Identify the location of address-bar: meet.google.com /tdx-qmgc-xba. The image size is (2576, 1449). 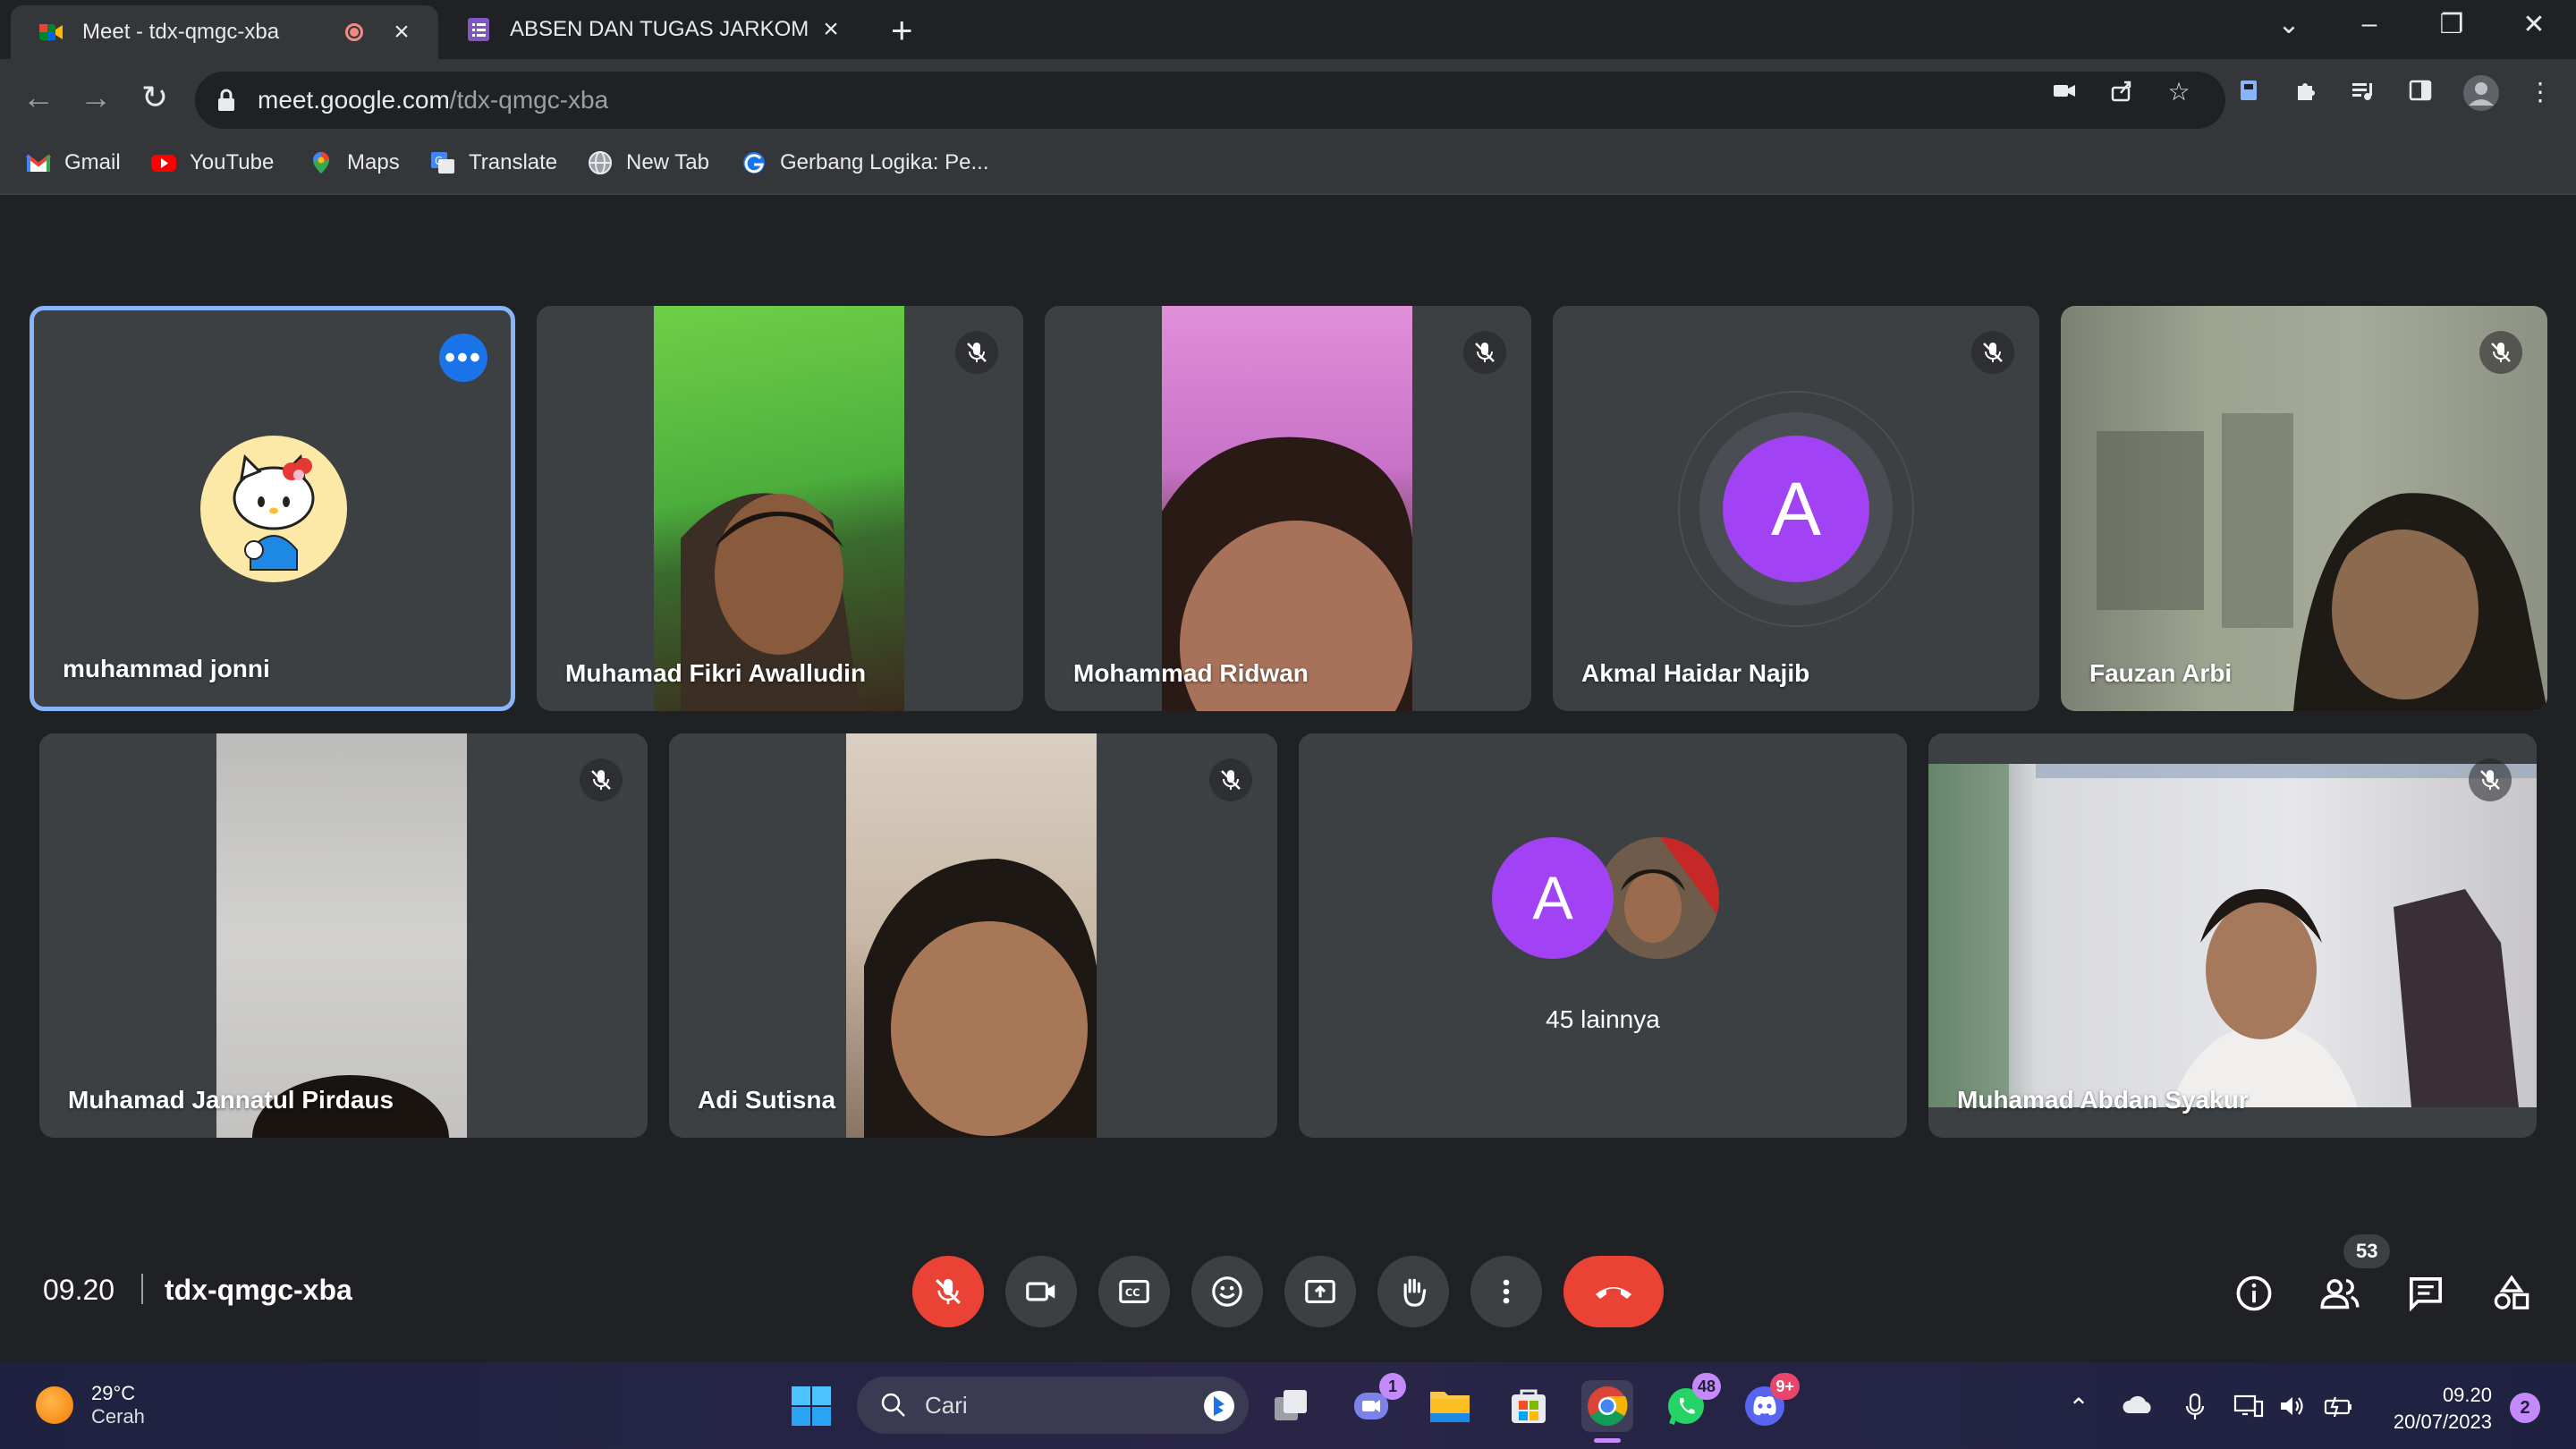
(1210, 100).